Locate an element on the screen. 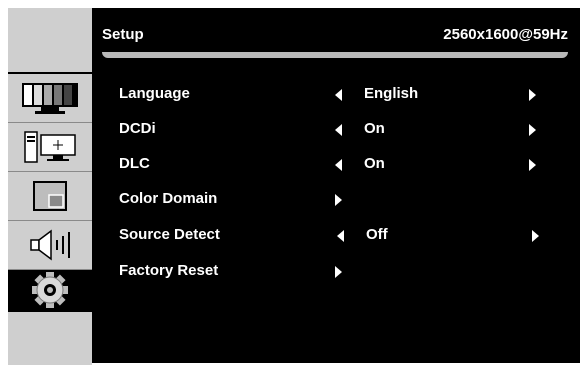 Image resolution: width=586 pixels, height=365 pixels. menu-row-label: Factory Reset is located at coordinates (169, 270).